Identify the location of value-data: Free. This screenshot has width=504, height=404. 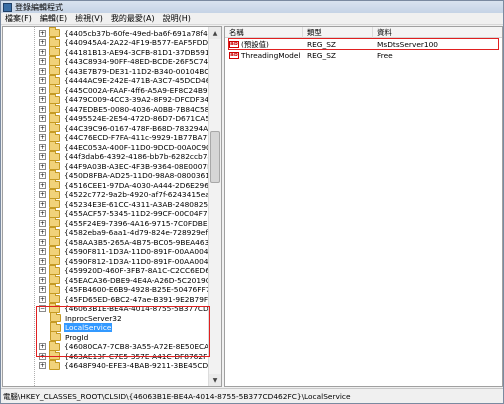
(385, 55).